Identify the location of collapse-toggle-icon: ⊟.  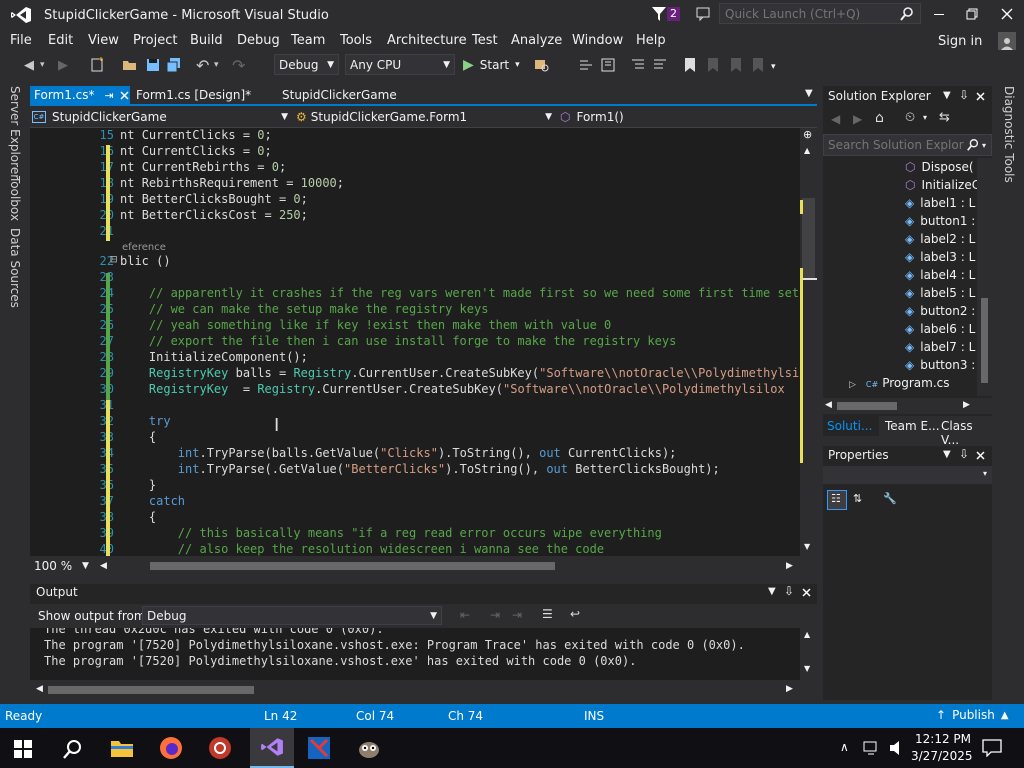
(113, 259).